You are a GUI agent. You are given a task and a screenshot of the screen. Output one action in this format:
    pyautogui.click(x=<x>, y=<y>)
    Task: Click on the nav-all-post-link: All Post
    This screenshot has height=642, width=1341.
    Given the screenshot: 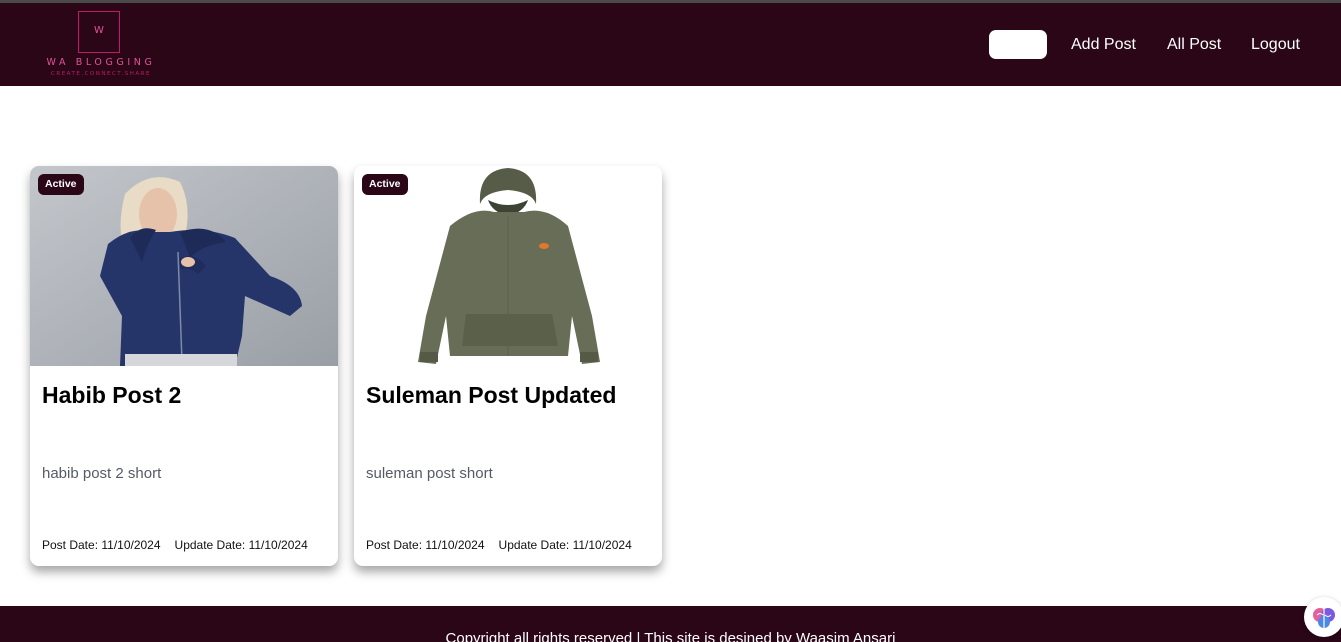 What is the action you would take?
    pyautogui.click(x=1194, y=45)
    